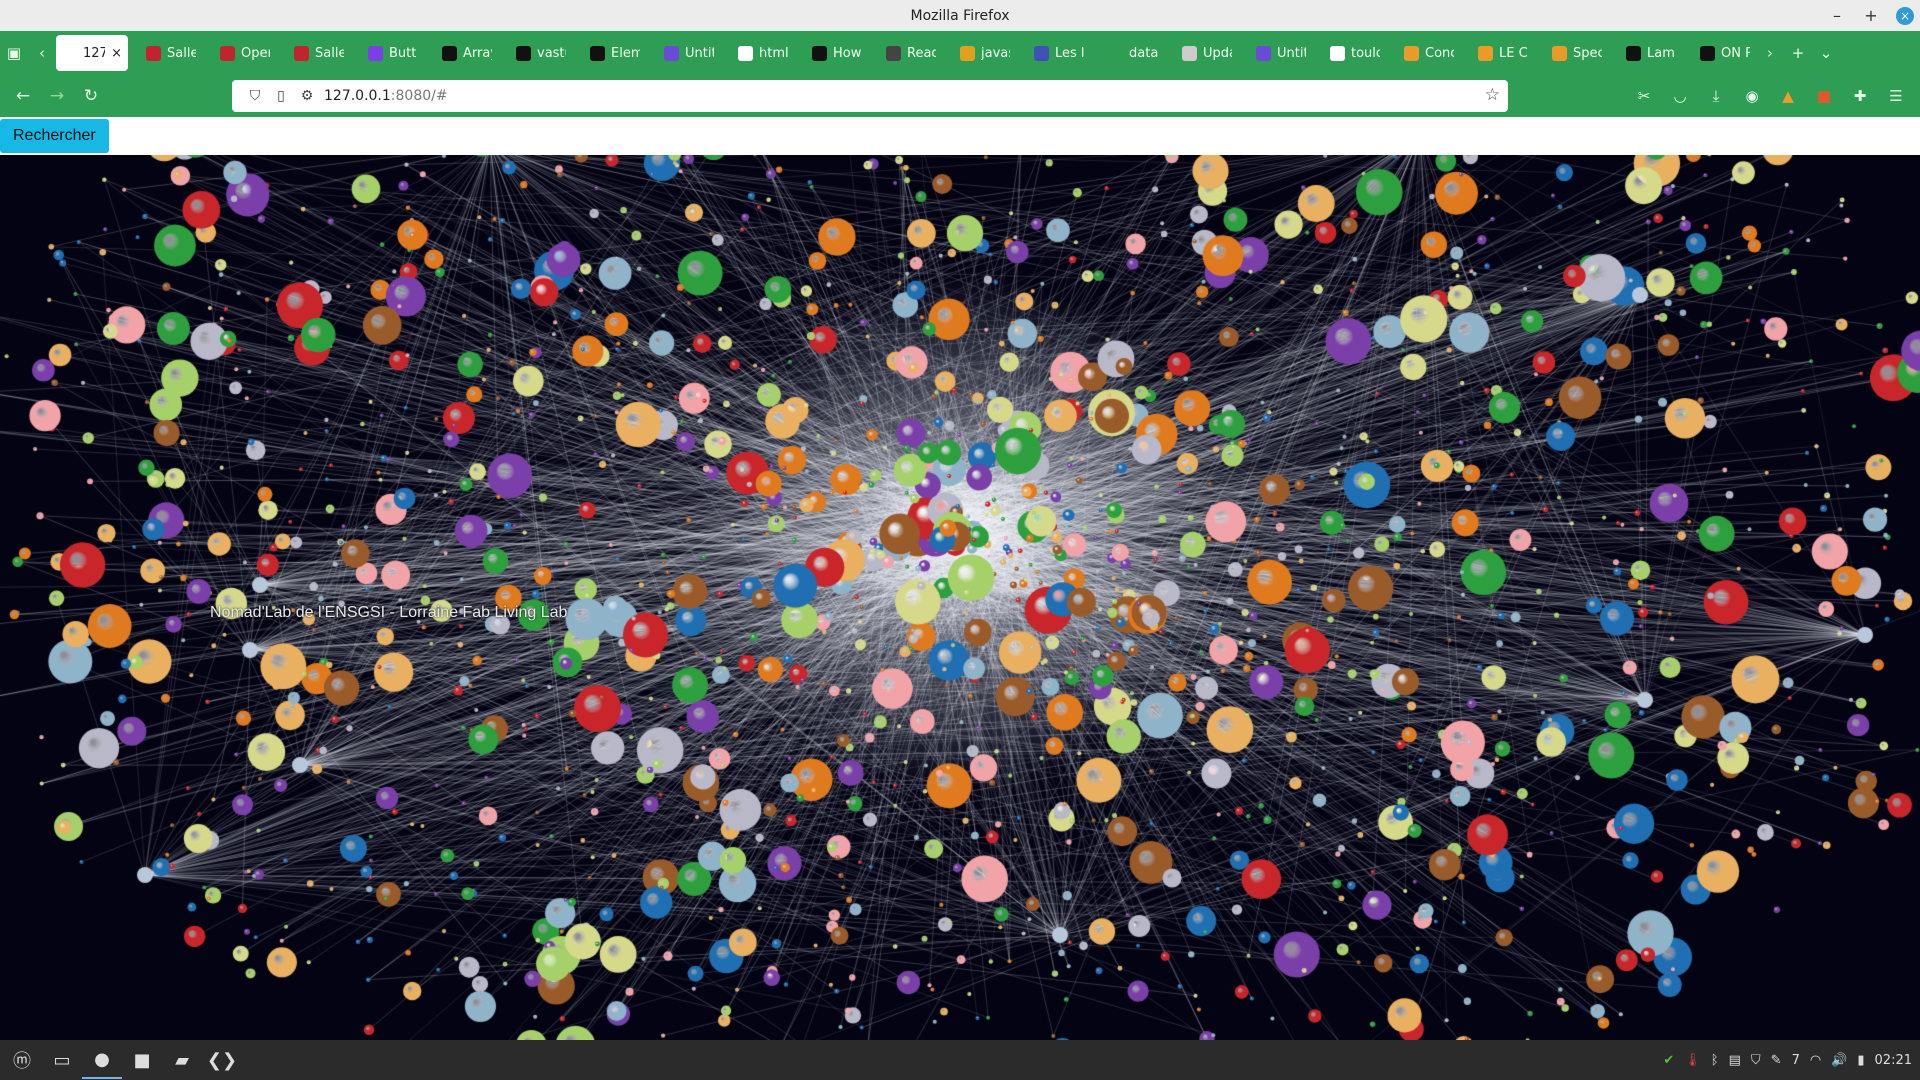 The width and height of the screenshot is (1920, 1080). Describe the element at coordinates (745, 53) in the screenshot. I see `google-icon` at that location.